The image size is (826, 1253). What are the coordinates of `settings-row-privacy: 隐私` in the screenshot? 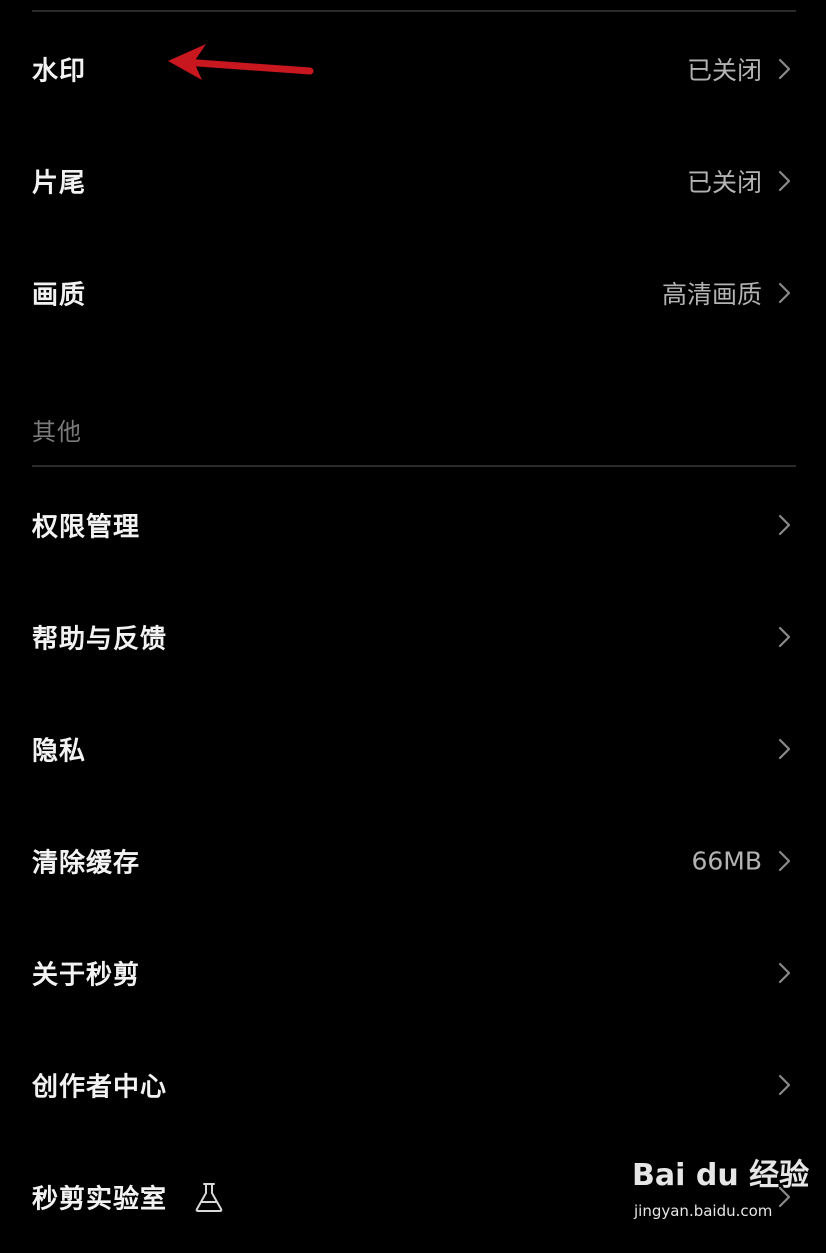 It's located at (413, 749).